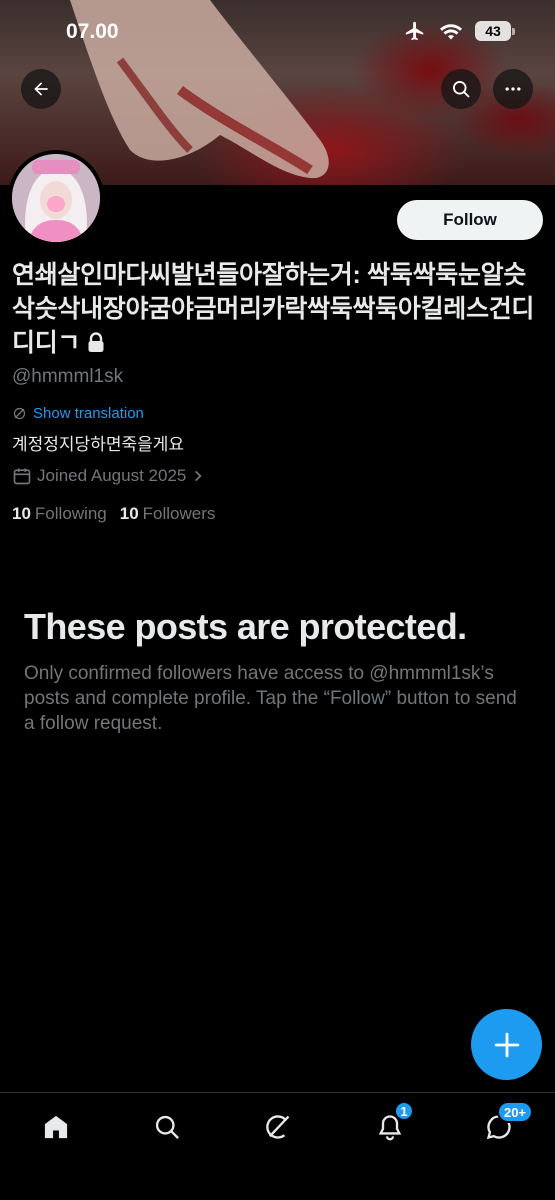 The image size is (555, 1200). I want to click on nav-grok, so click(278, 1127).